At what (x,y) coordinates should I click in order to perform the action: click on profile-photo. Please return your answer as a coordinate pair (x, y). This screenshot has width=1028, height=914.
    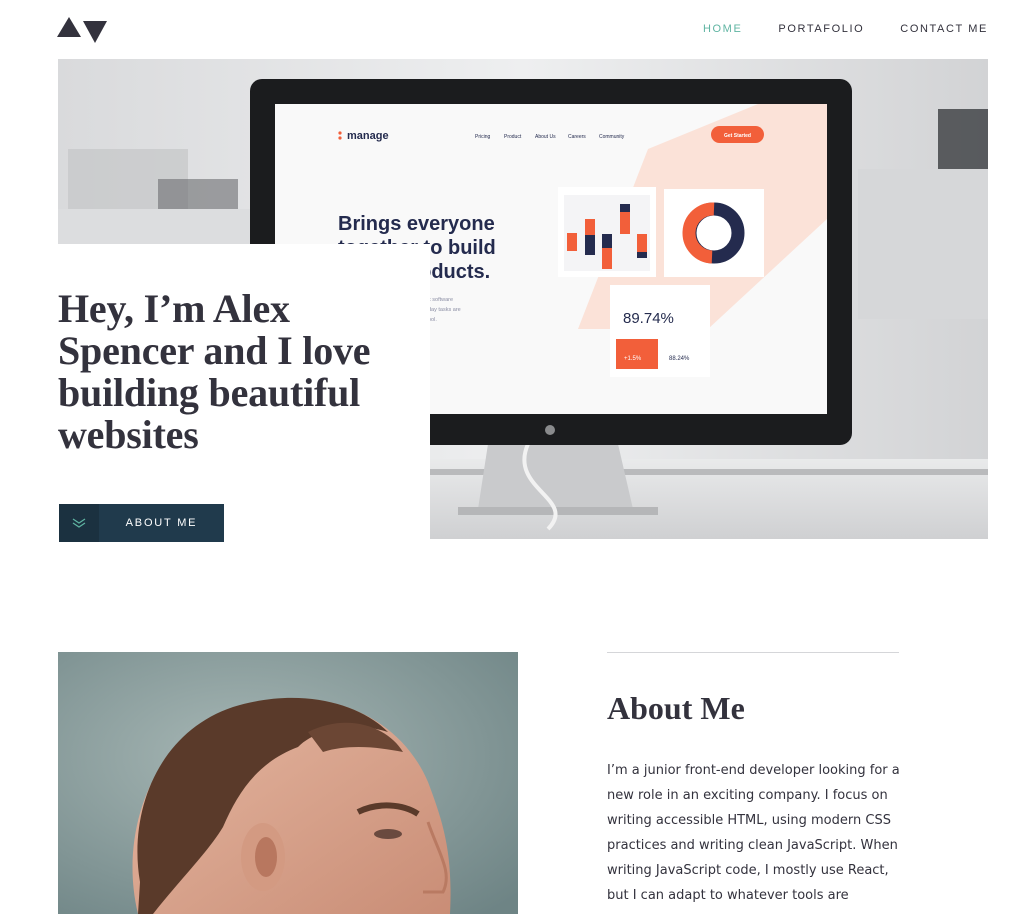
    Looking at the image, I should click on (288, 783).